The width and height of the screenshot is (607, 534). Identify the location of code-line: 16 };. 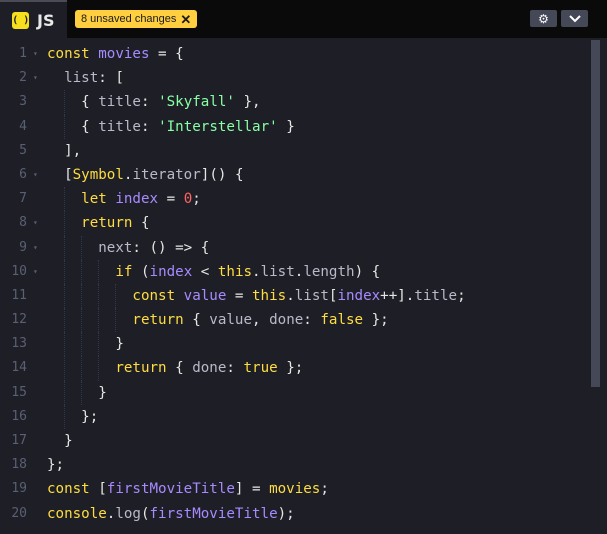
(295, 416).